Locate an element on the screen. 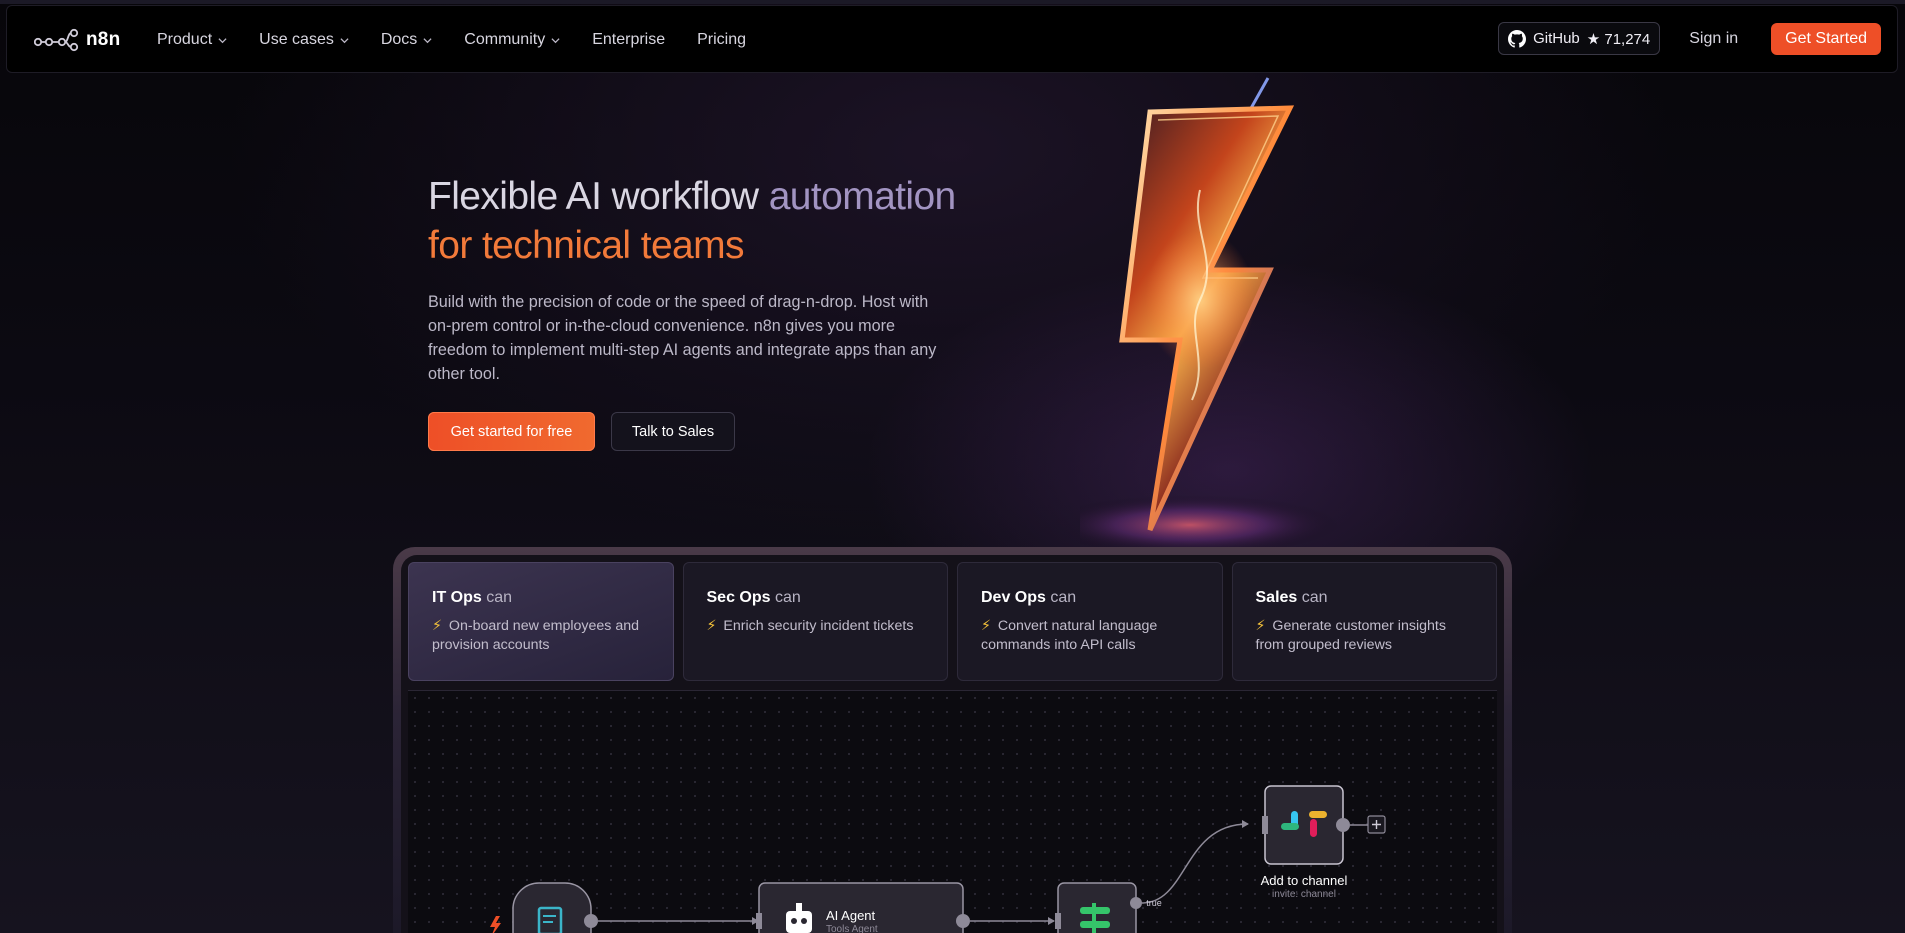  nav-pricing: Pricing is located at coordinates (721, 40).